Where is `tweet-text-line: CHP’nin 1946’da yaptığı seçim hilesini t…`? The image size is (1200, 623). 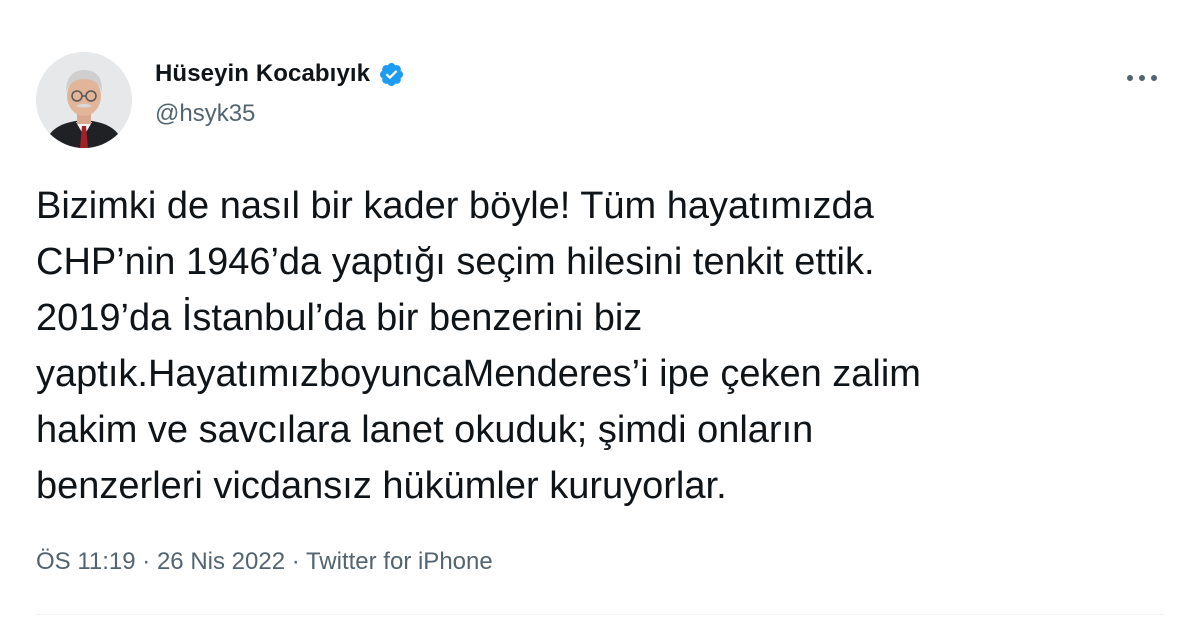
tweet-text-line: CHP’nin 1946’da yaptığı seçim hilesini t… is located at coordinates (455, 262).